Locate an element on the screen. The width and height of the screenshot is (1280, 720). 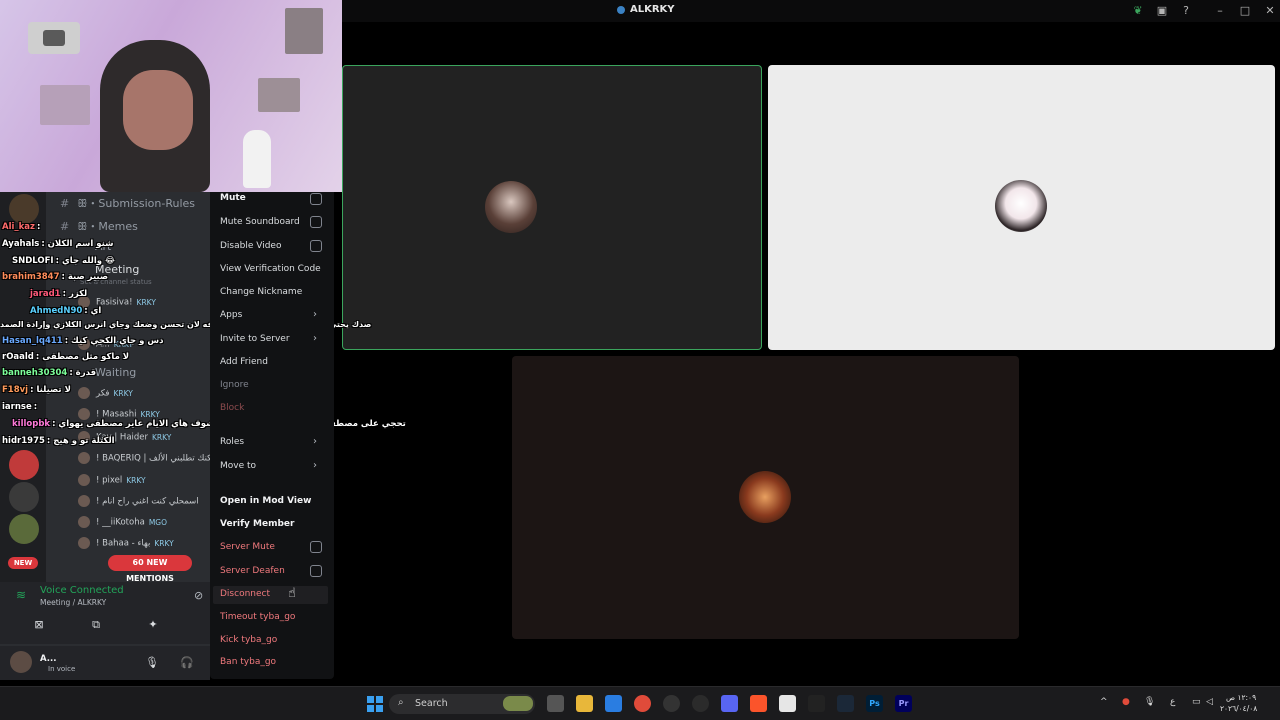
window-title: ALKRKY is located at coordinates (652, 9).